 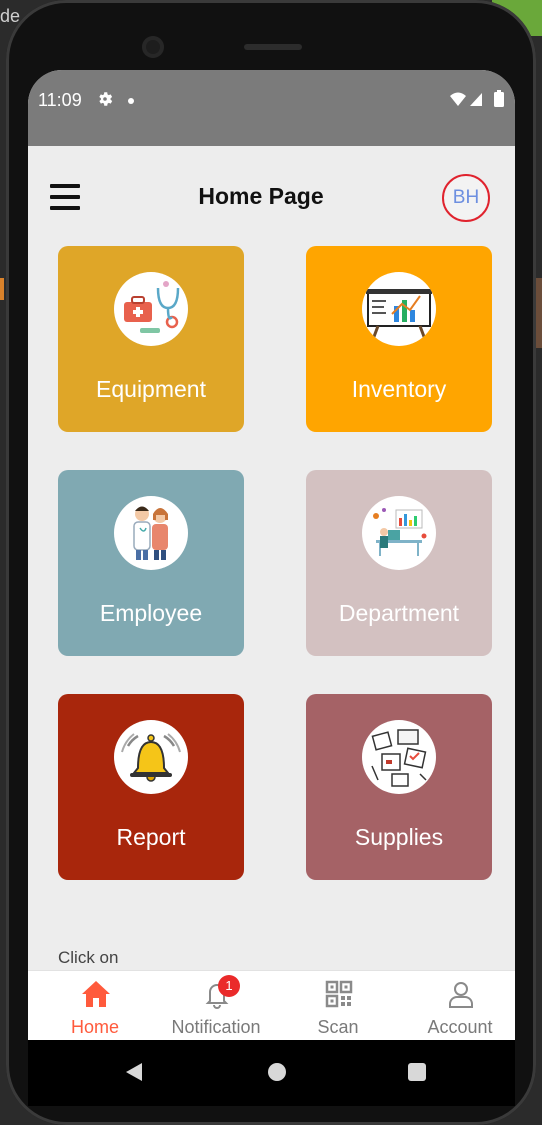 I want to click on nav-label: Home, so click(x=94, y=1027).